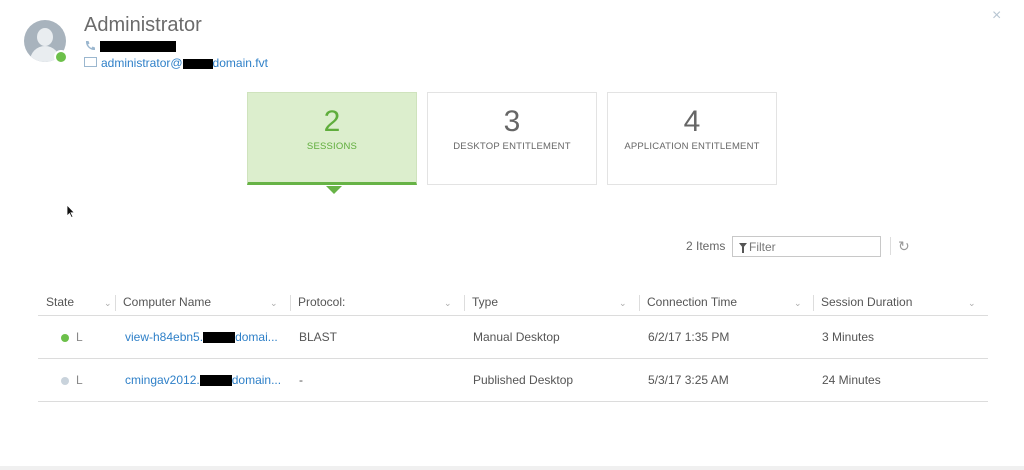  I want to click on close-icon: ×, so click(996, 16).